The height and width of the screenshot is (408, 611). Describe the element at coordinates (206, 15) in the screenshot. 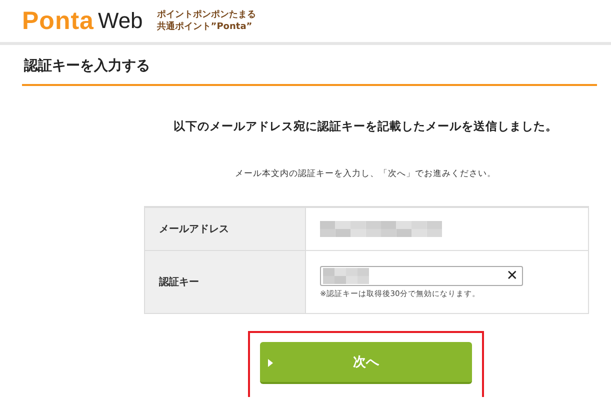

I see `tagline: ポイントポンポンたまる` at that location.